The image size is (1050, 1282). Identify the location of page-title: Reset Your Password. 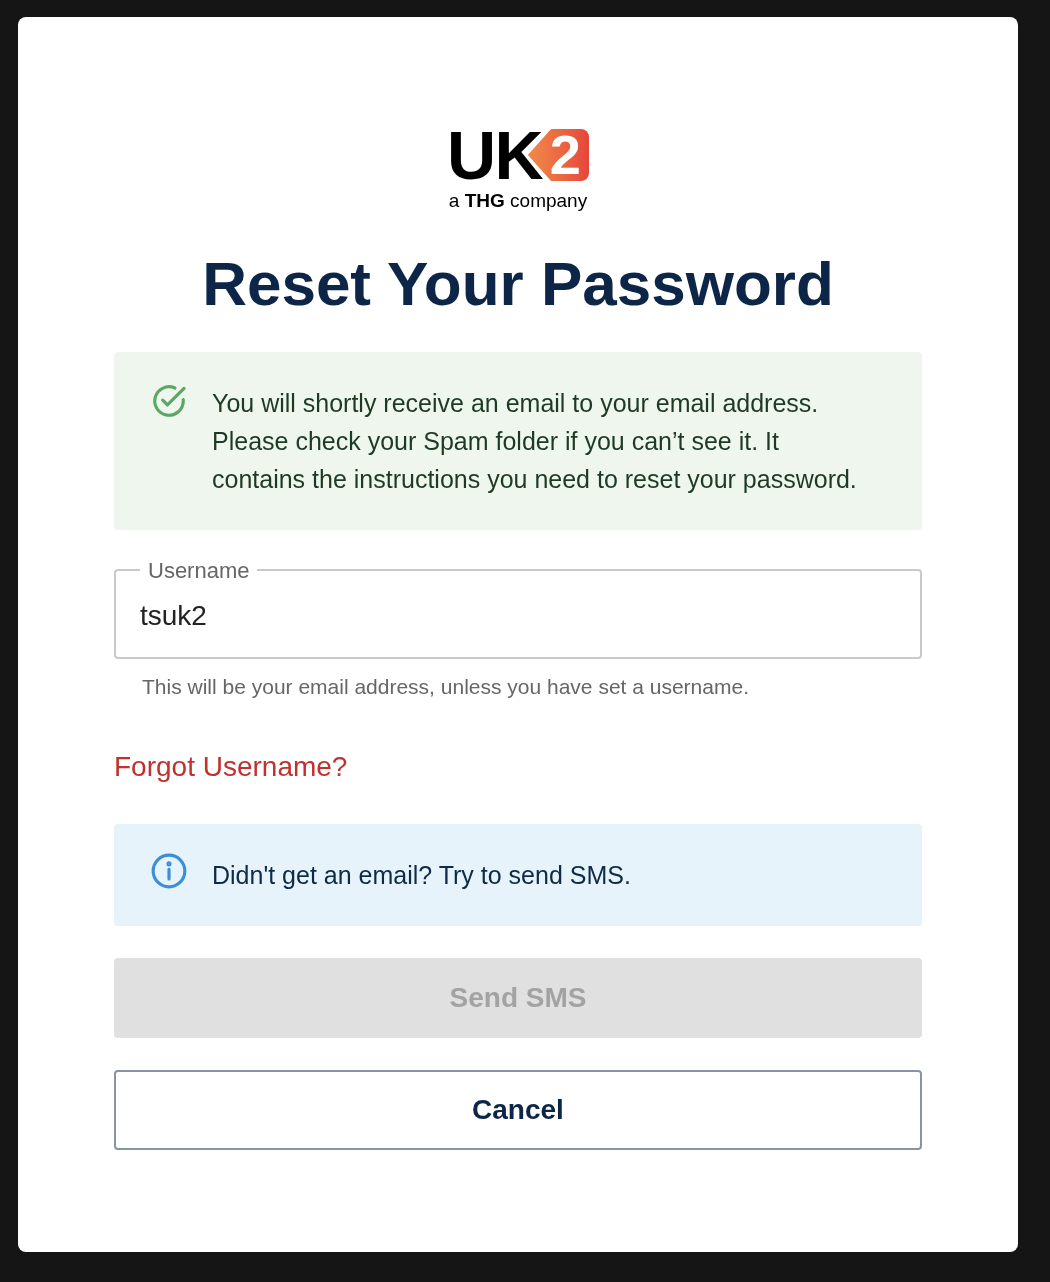
(518, 283).